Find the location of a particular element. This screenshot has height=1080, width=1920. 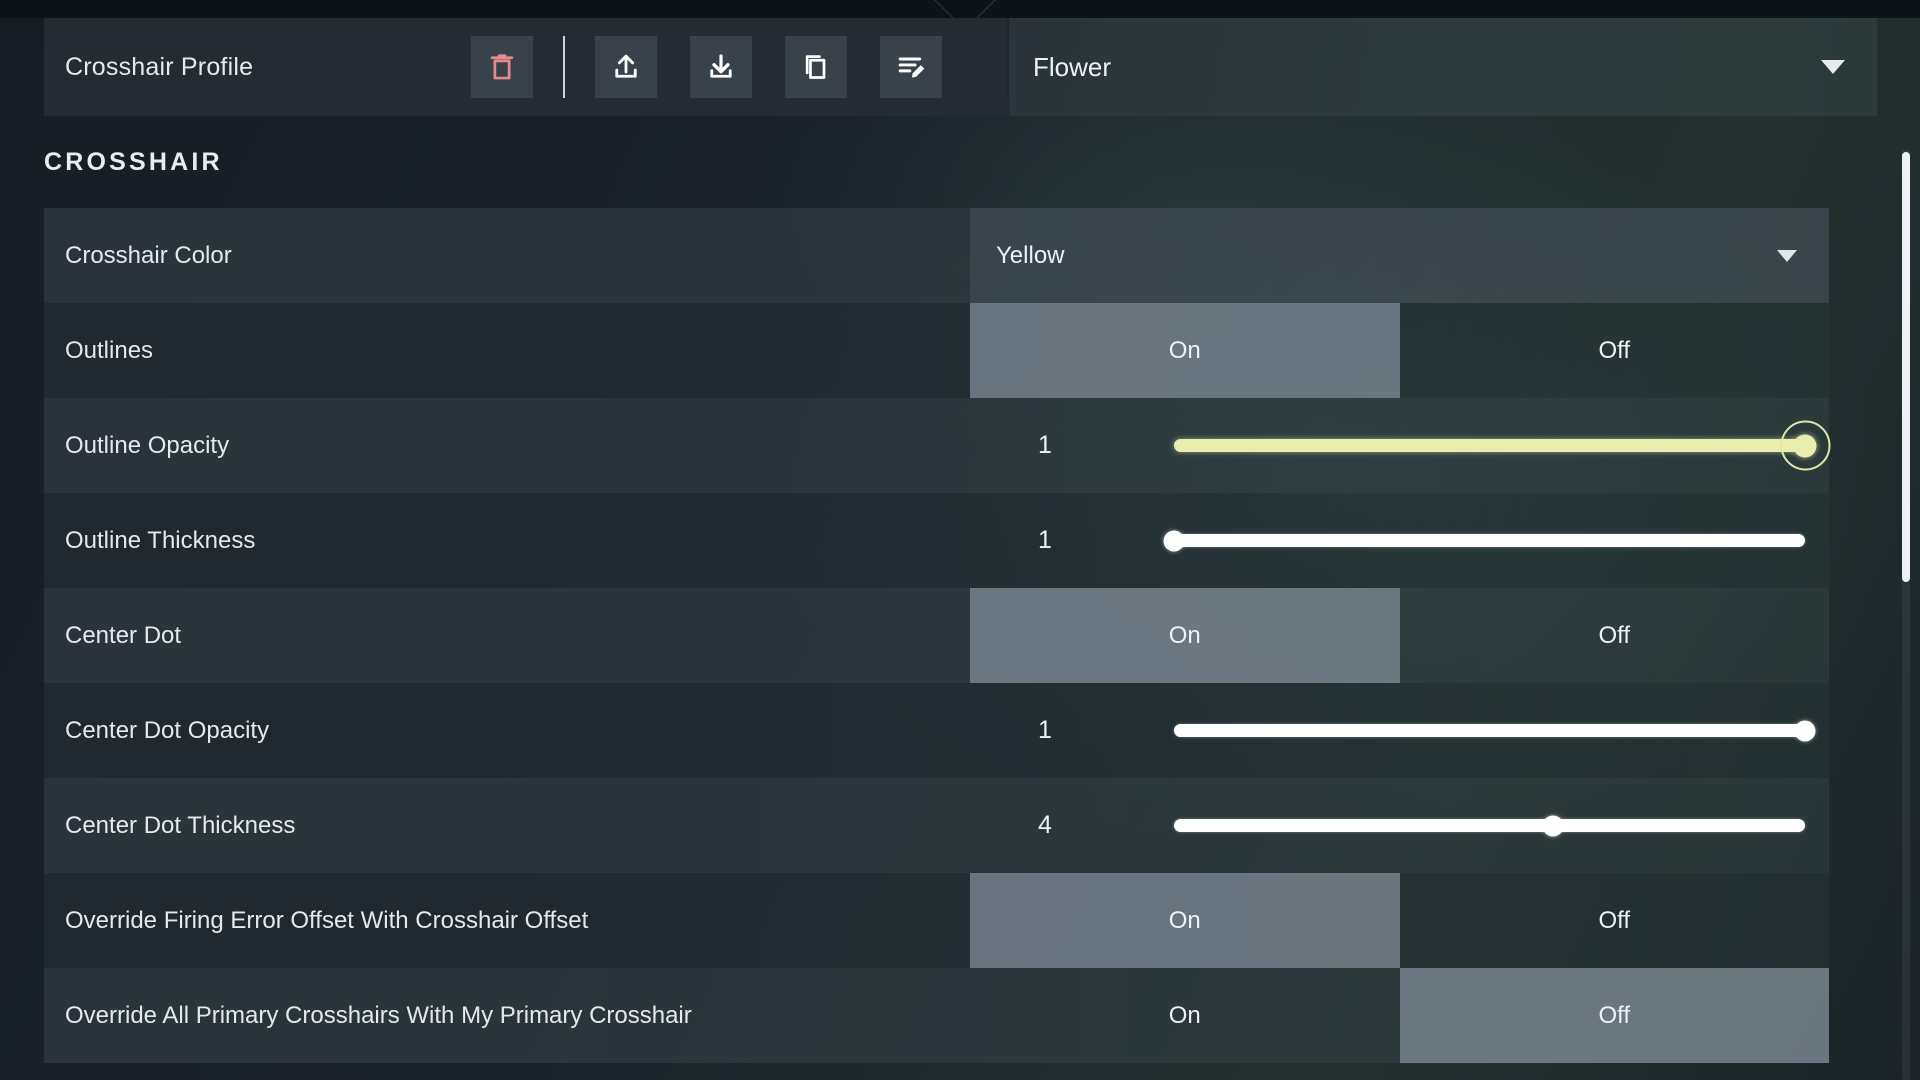

duplicate-profile-button is located at coordinates (816, 67).